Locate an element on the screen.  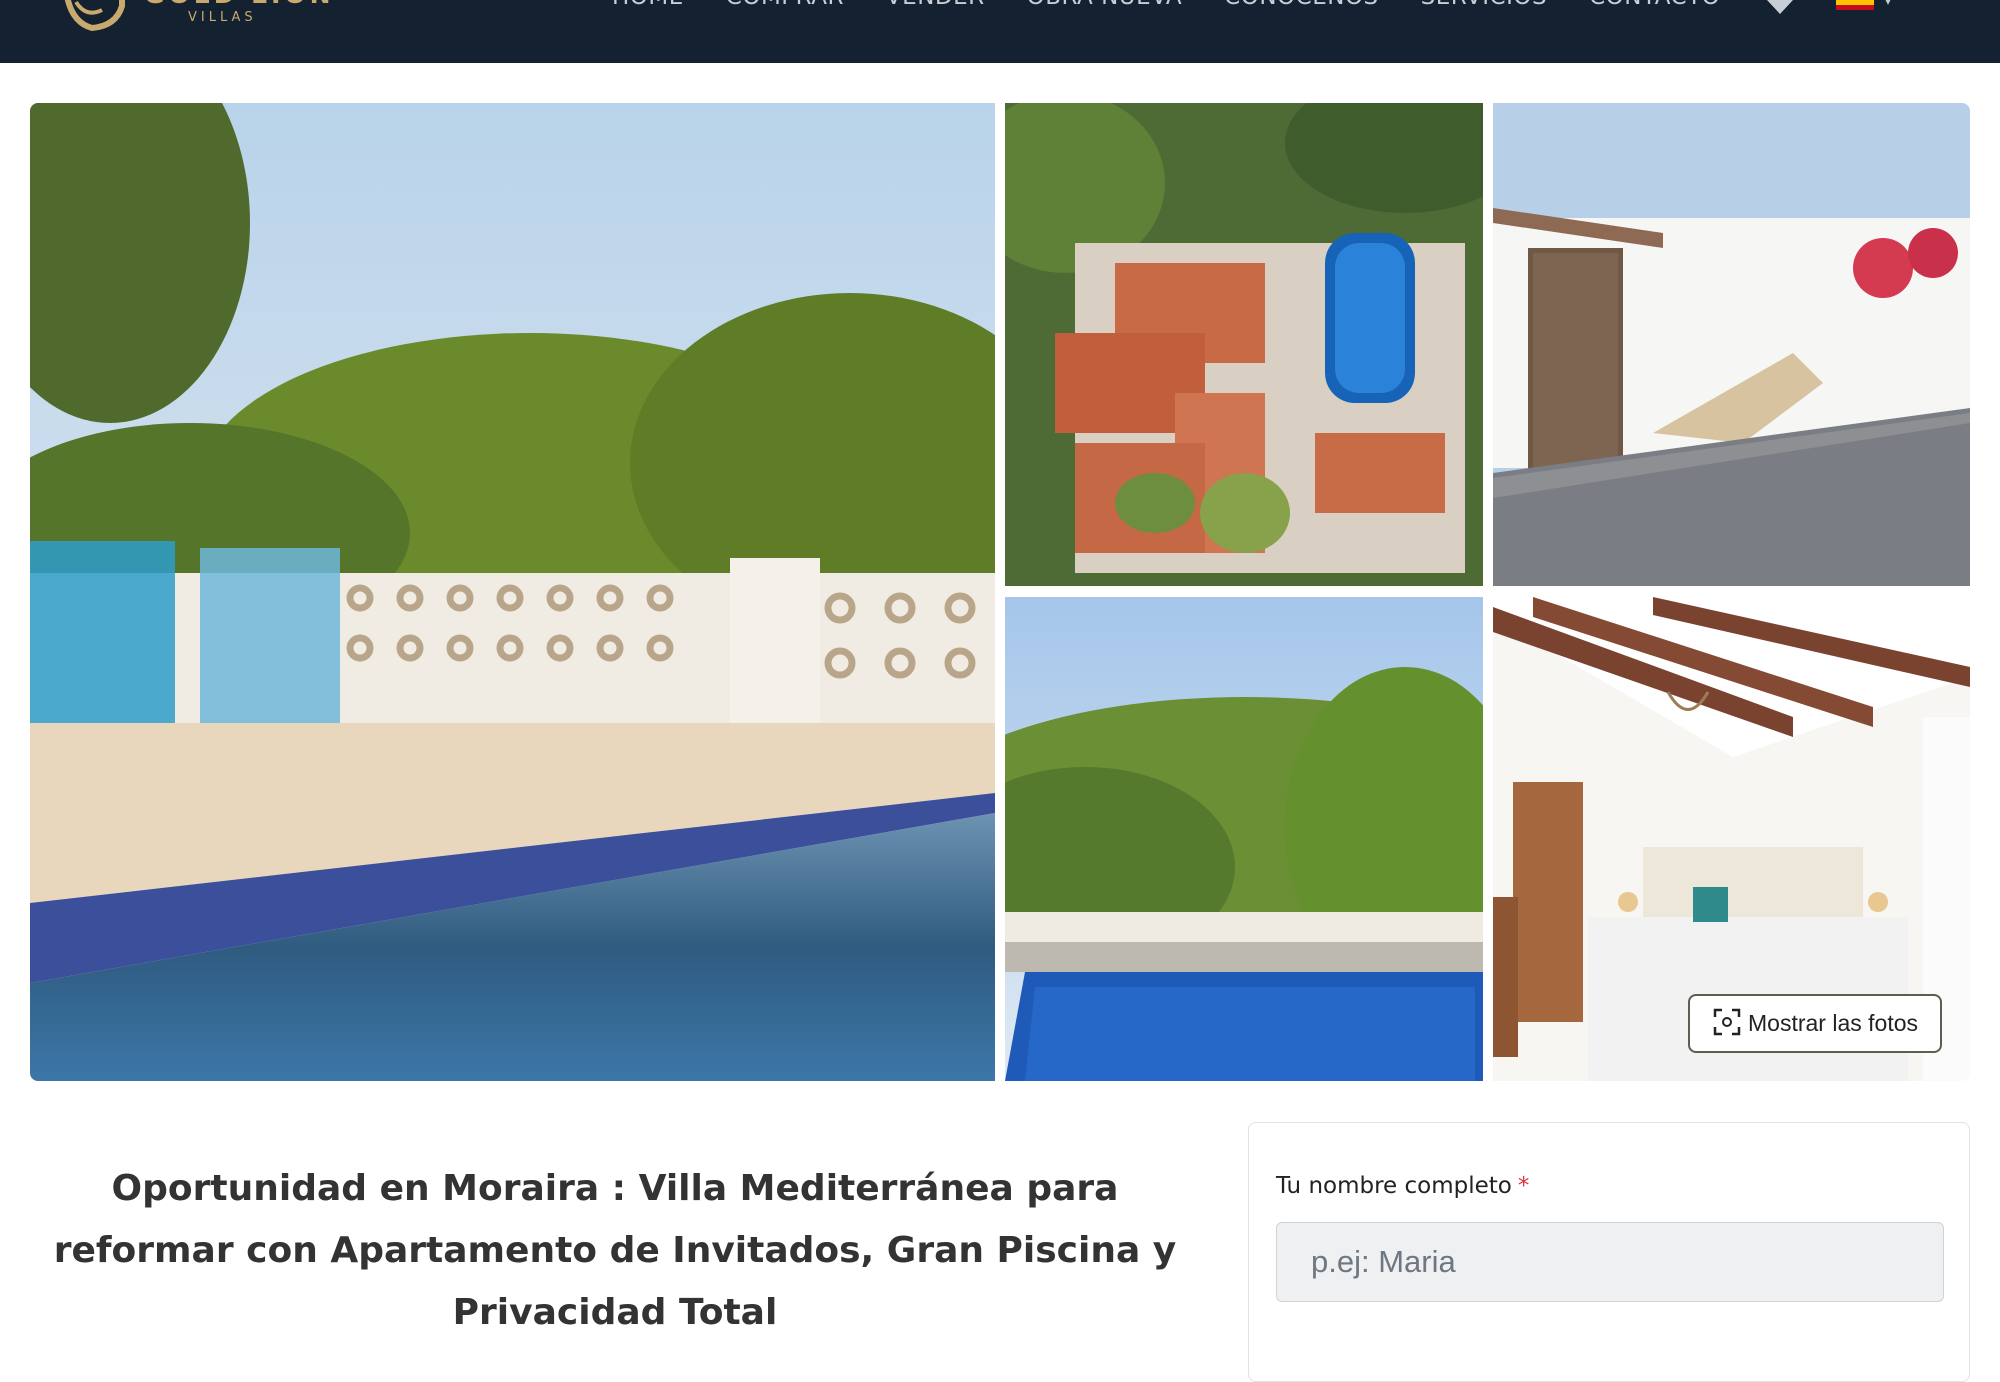
lion-logo-icon is located at coordinates (94, 18).